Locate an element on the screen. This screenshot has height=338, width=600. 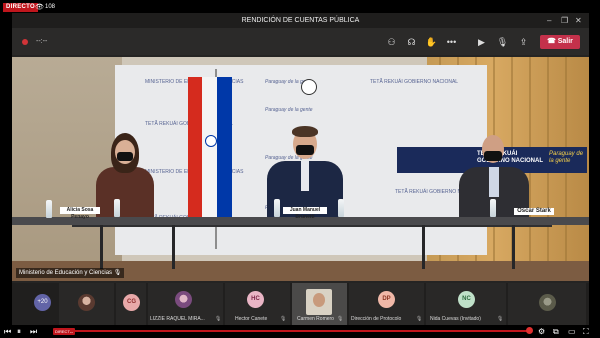
paraguay-flag is located at coordinates (210, 147).